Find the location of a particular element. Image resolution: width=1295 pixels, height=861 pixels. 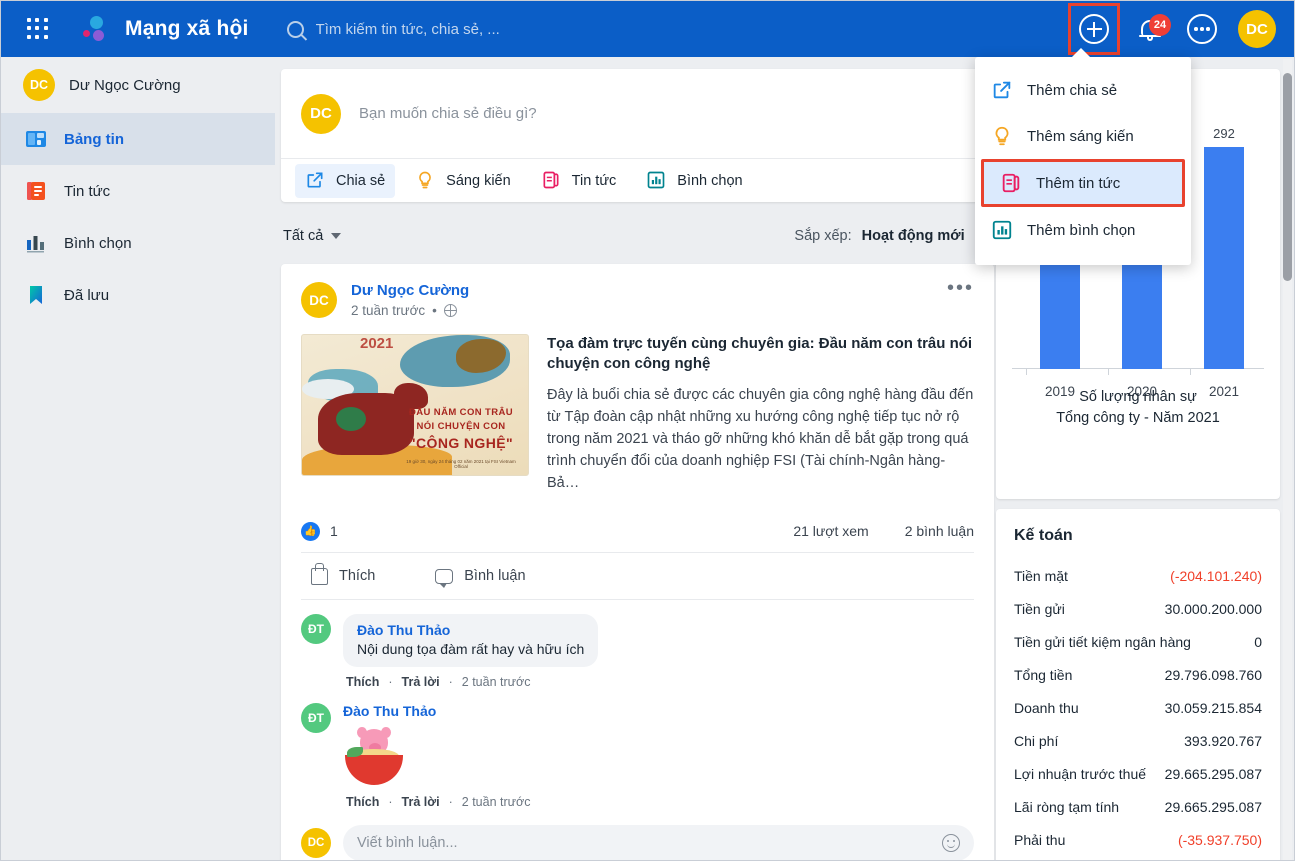

chart-title: Số lượng nhân sự is located at coordinates (1138, 397).